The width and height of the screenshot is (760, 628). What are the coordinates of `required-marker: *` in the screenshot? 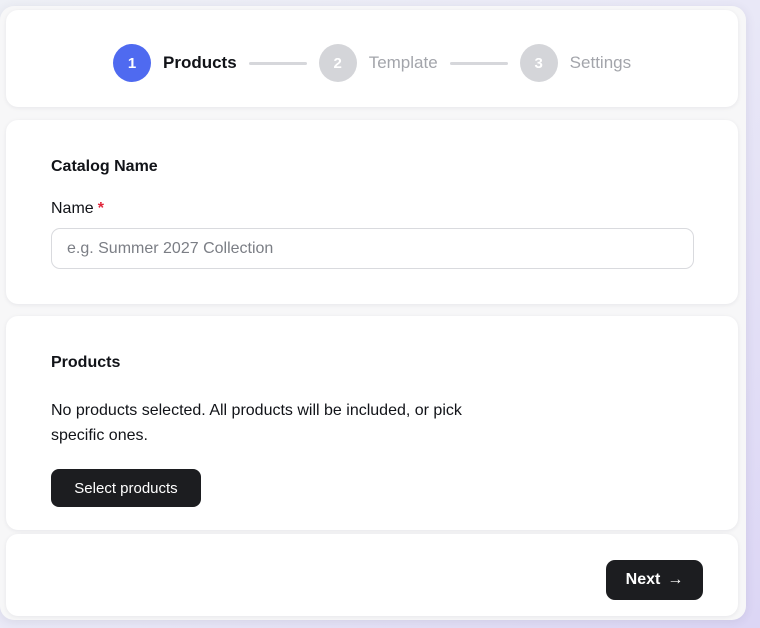 It's located at (100, 208).